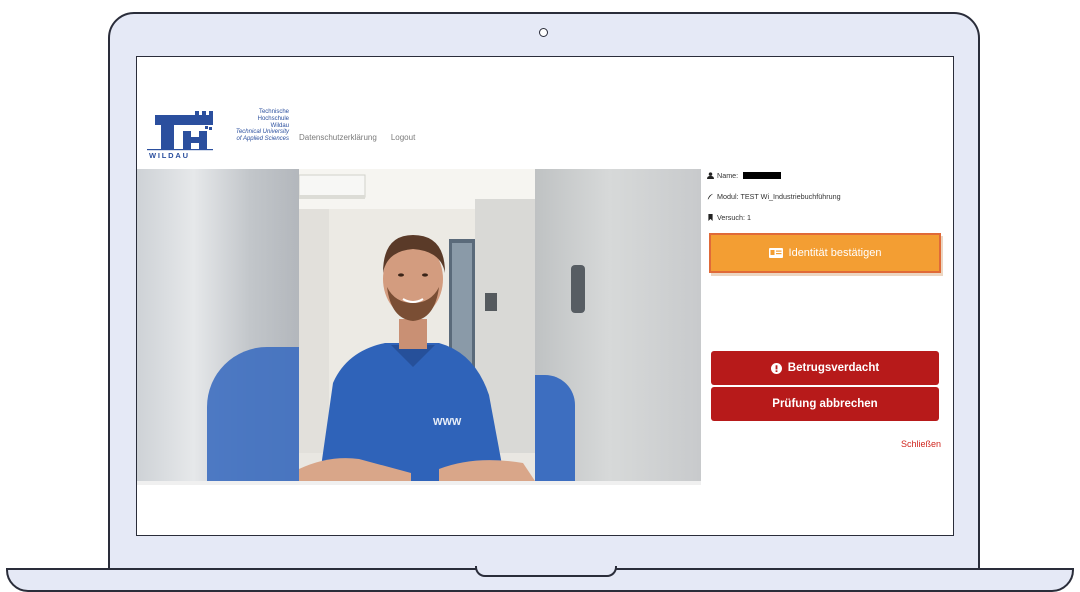 Image resolution: width=1080 pixels, height=592 pixels. What do you see at coordinates (921, 444) in the screenshot?
I see `close-link: Schließen` at bounding box center [921, 444].